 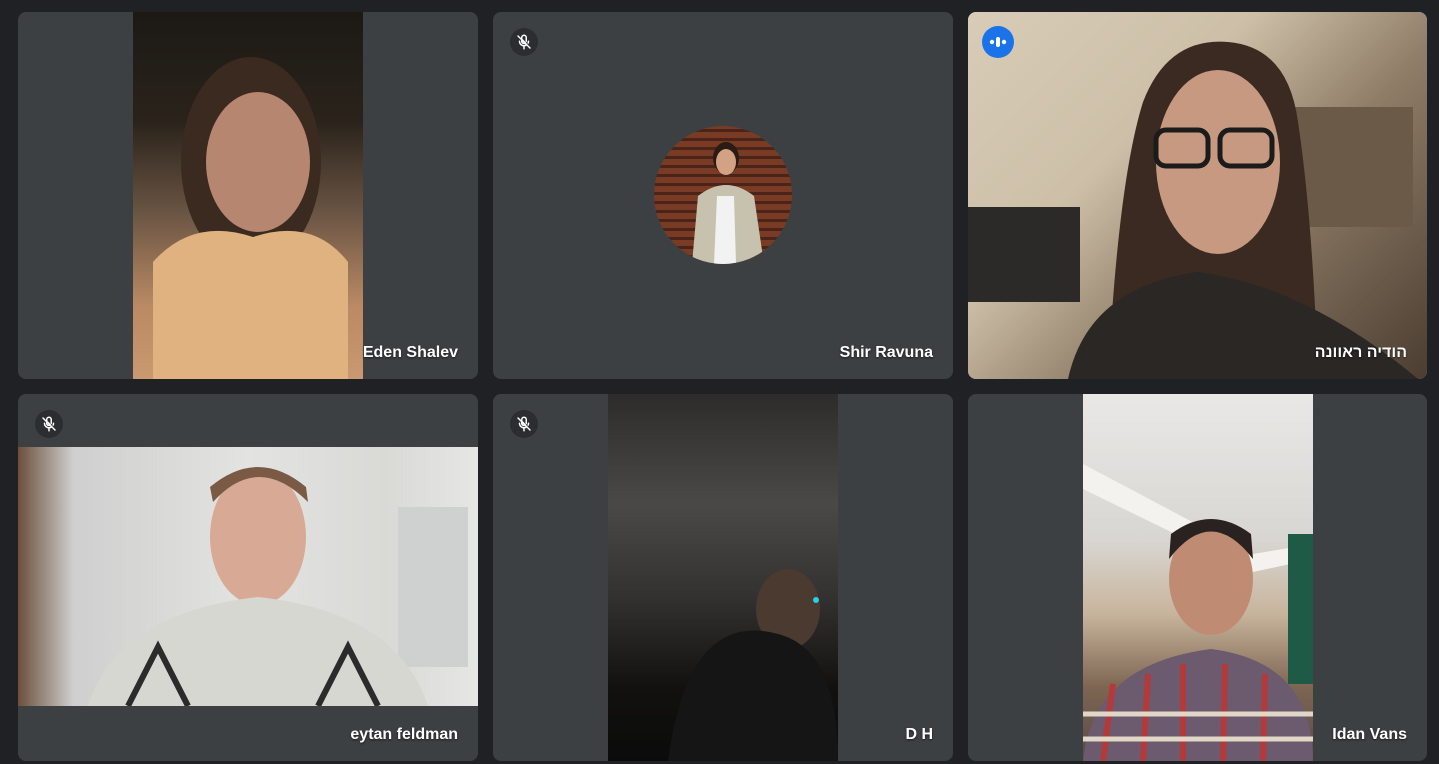 I want to click on participant-name: eytan feldman, so click(x=404, y=734).